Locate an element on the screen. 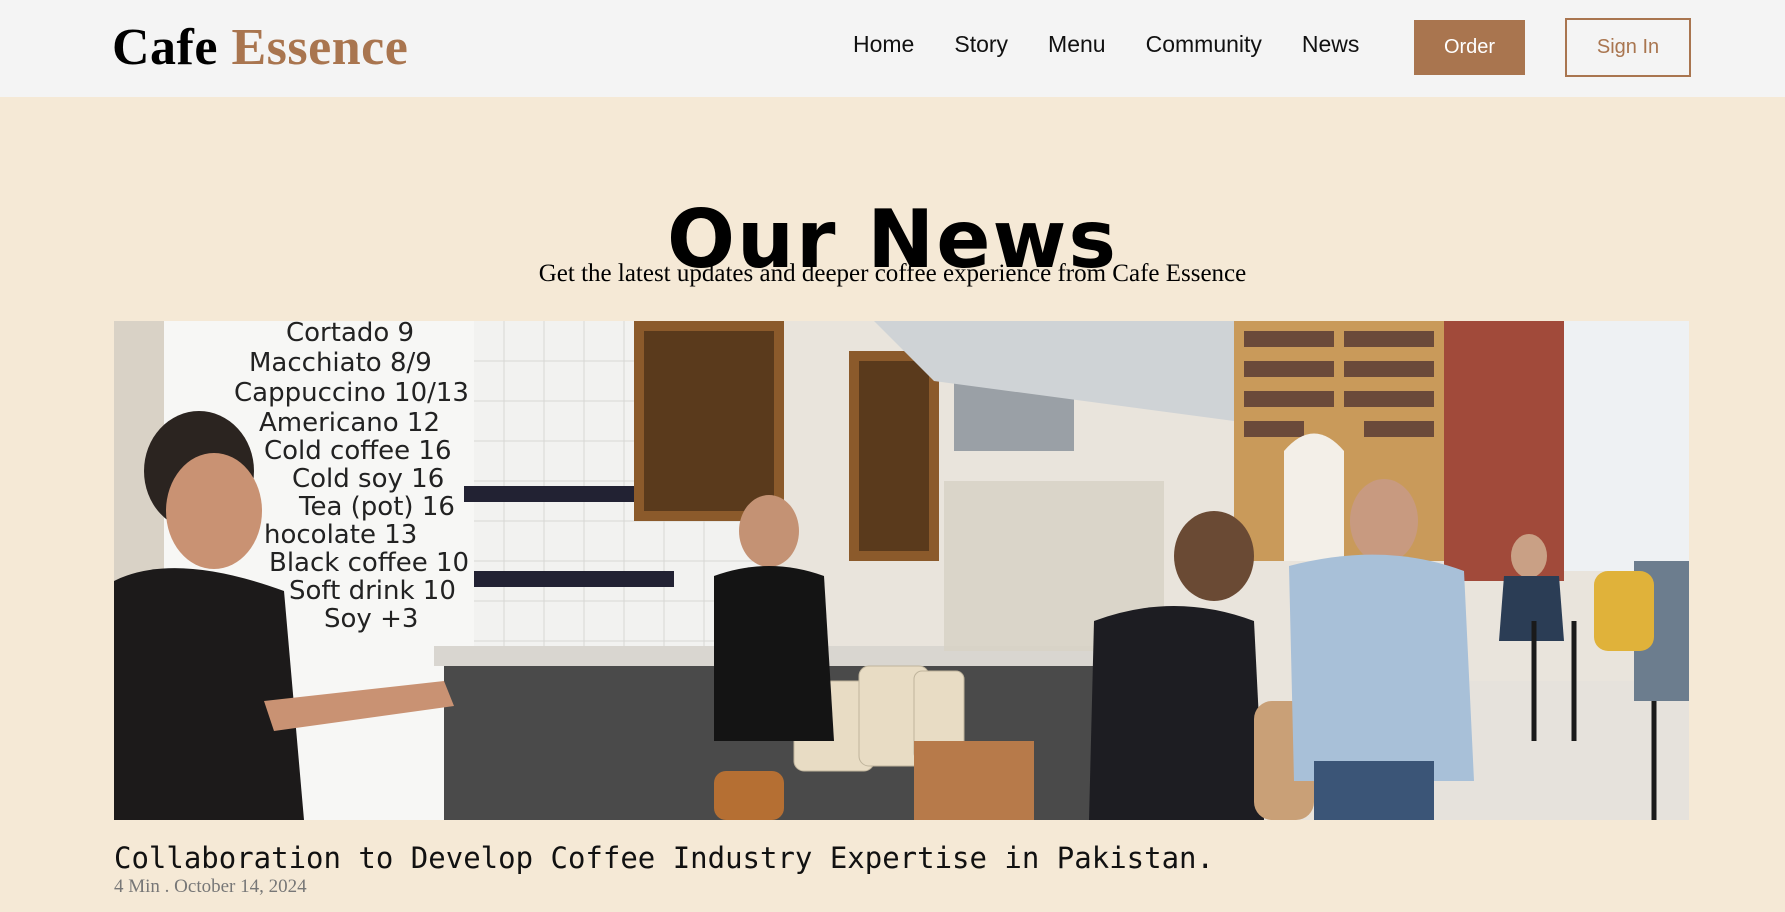 The height and width of the screenshot is (912, 1785). svg-text: Cortado 9 is located at coordinates (350, 334).